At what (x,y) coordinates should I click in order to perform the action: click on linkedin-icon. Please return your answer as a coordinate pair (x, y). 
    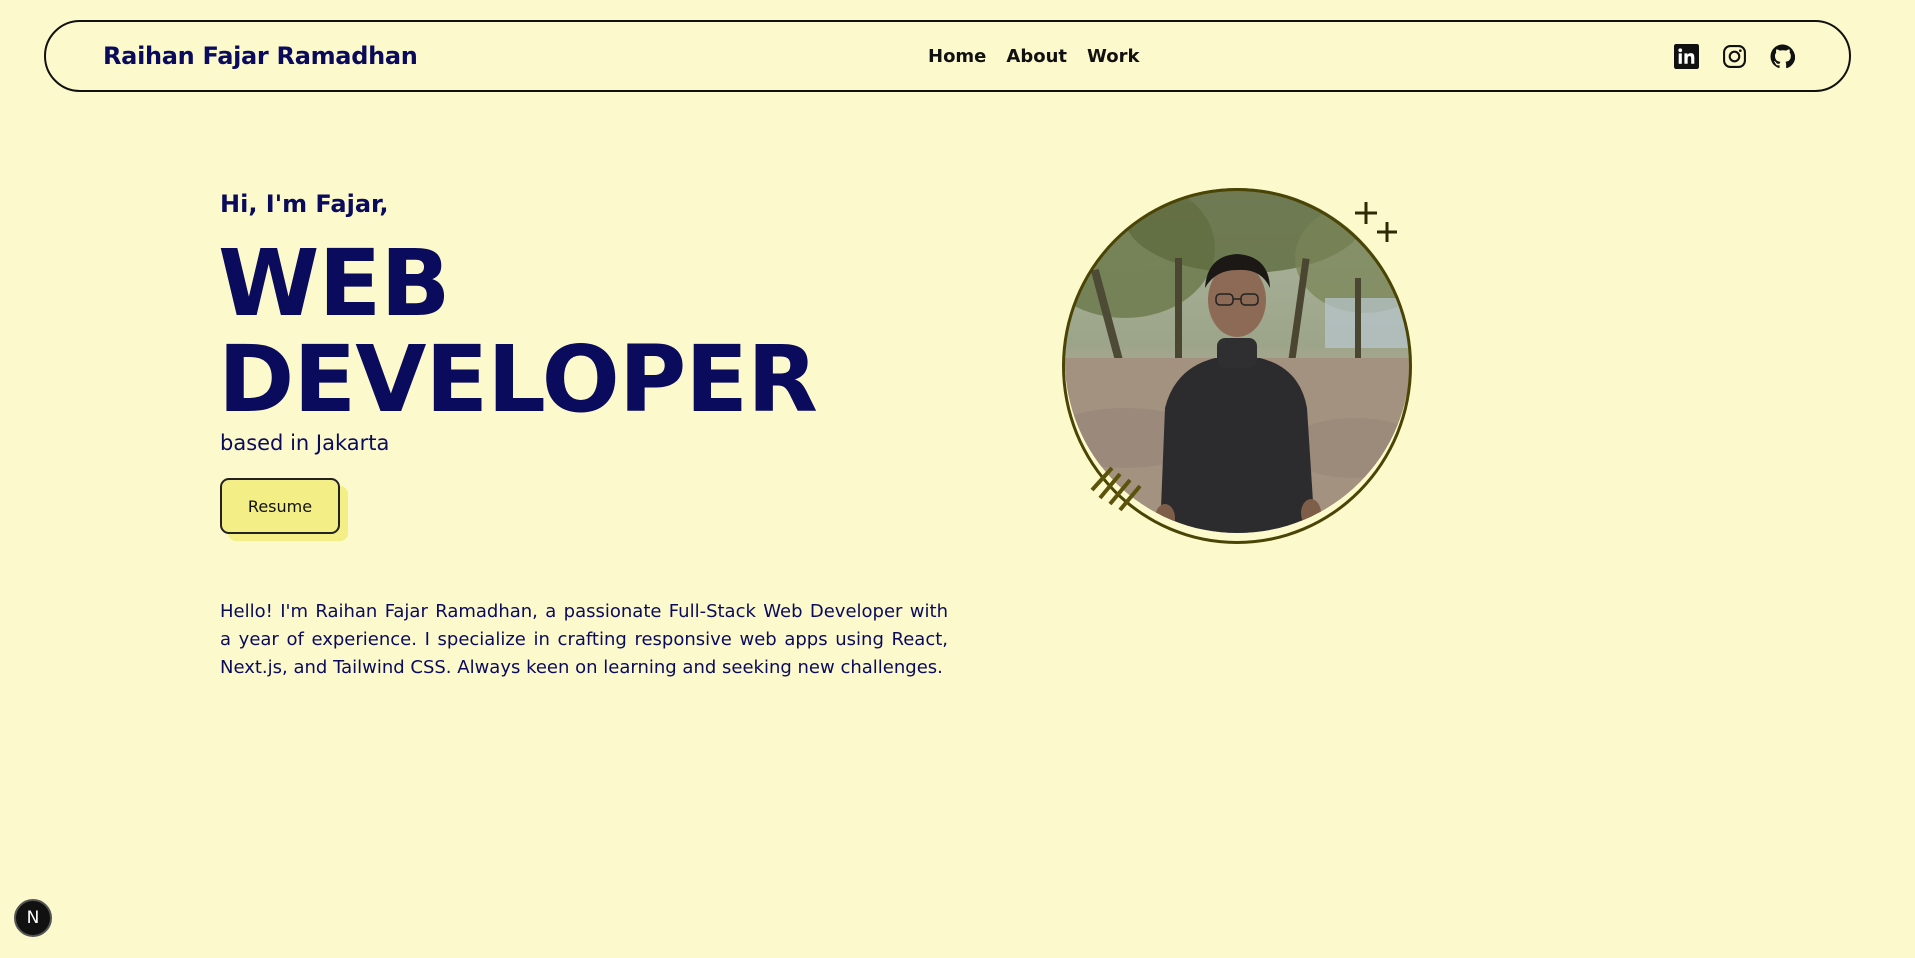
    Looking at the image, I should click on (1686, 56).